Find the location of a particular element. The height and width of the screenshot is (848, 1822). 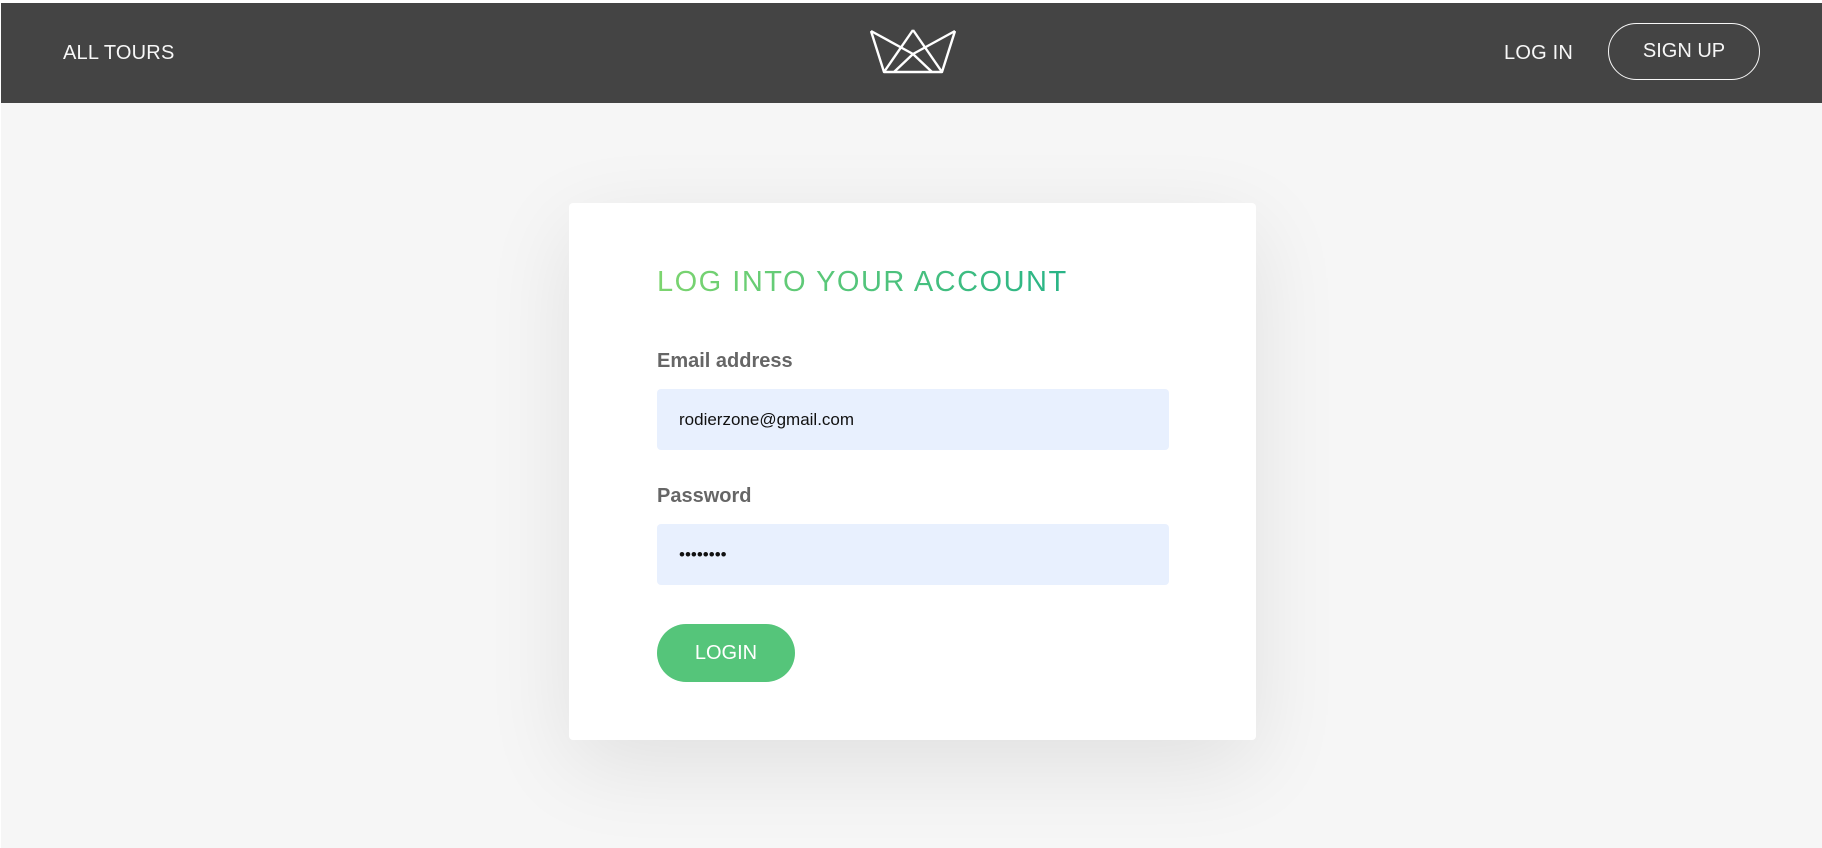

email-label: Email address is located at coordinates (725, 361).